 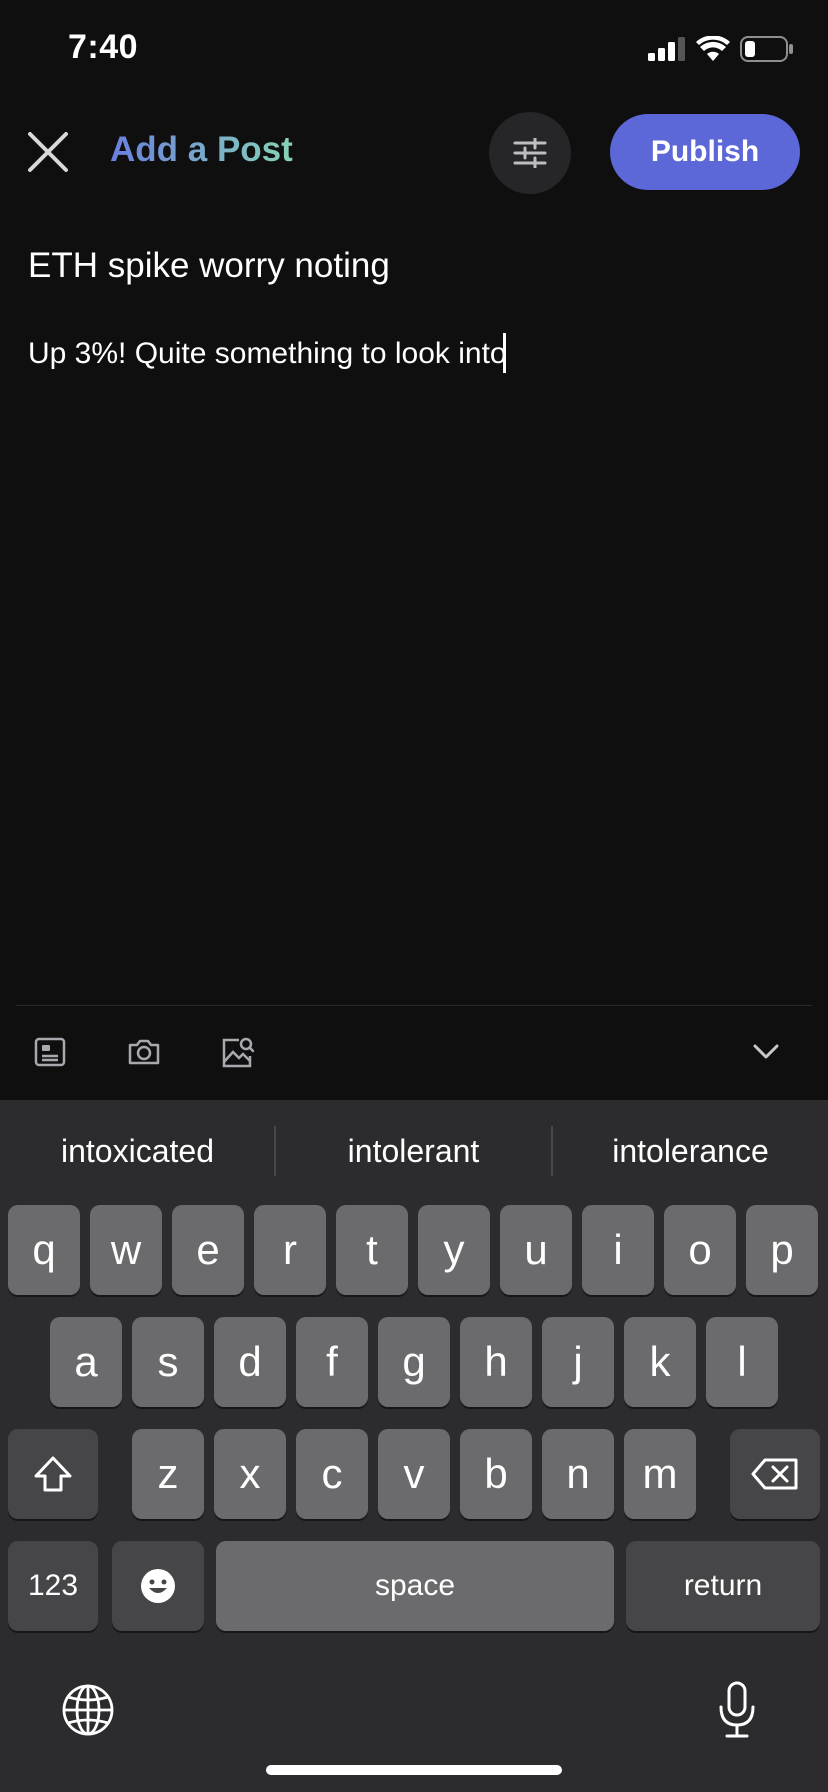 I want to click on wifi-icon, so click(x=713, y=48).